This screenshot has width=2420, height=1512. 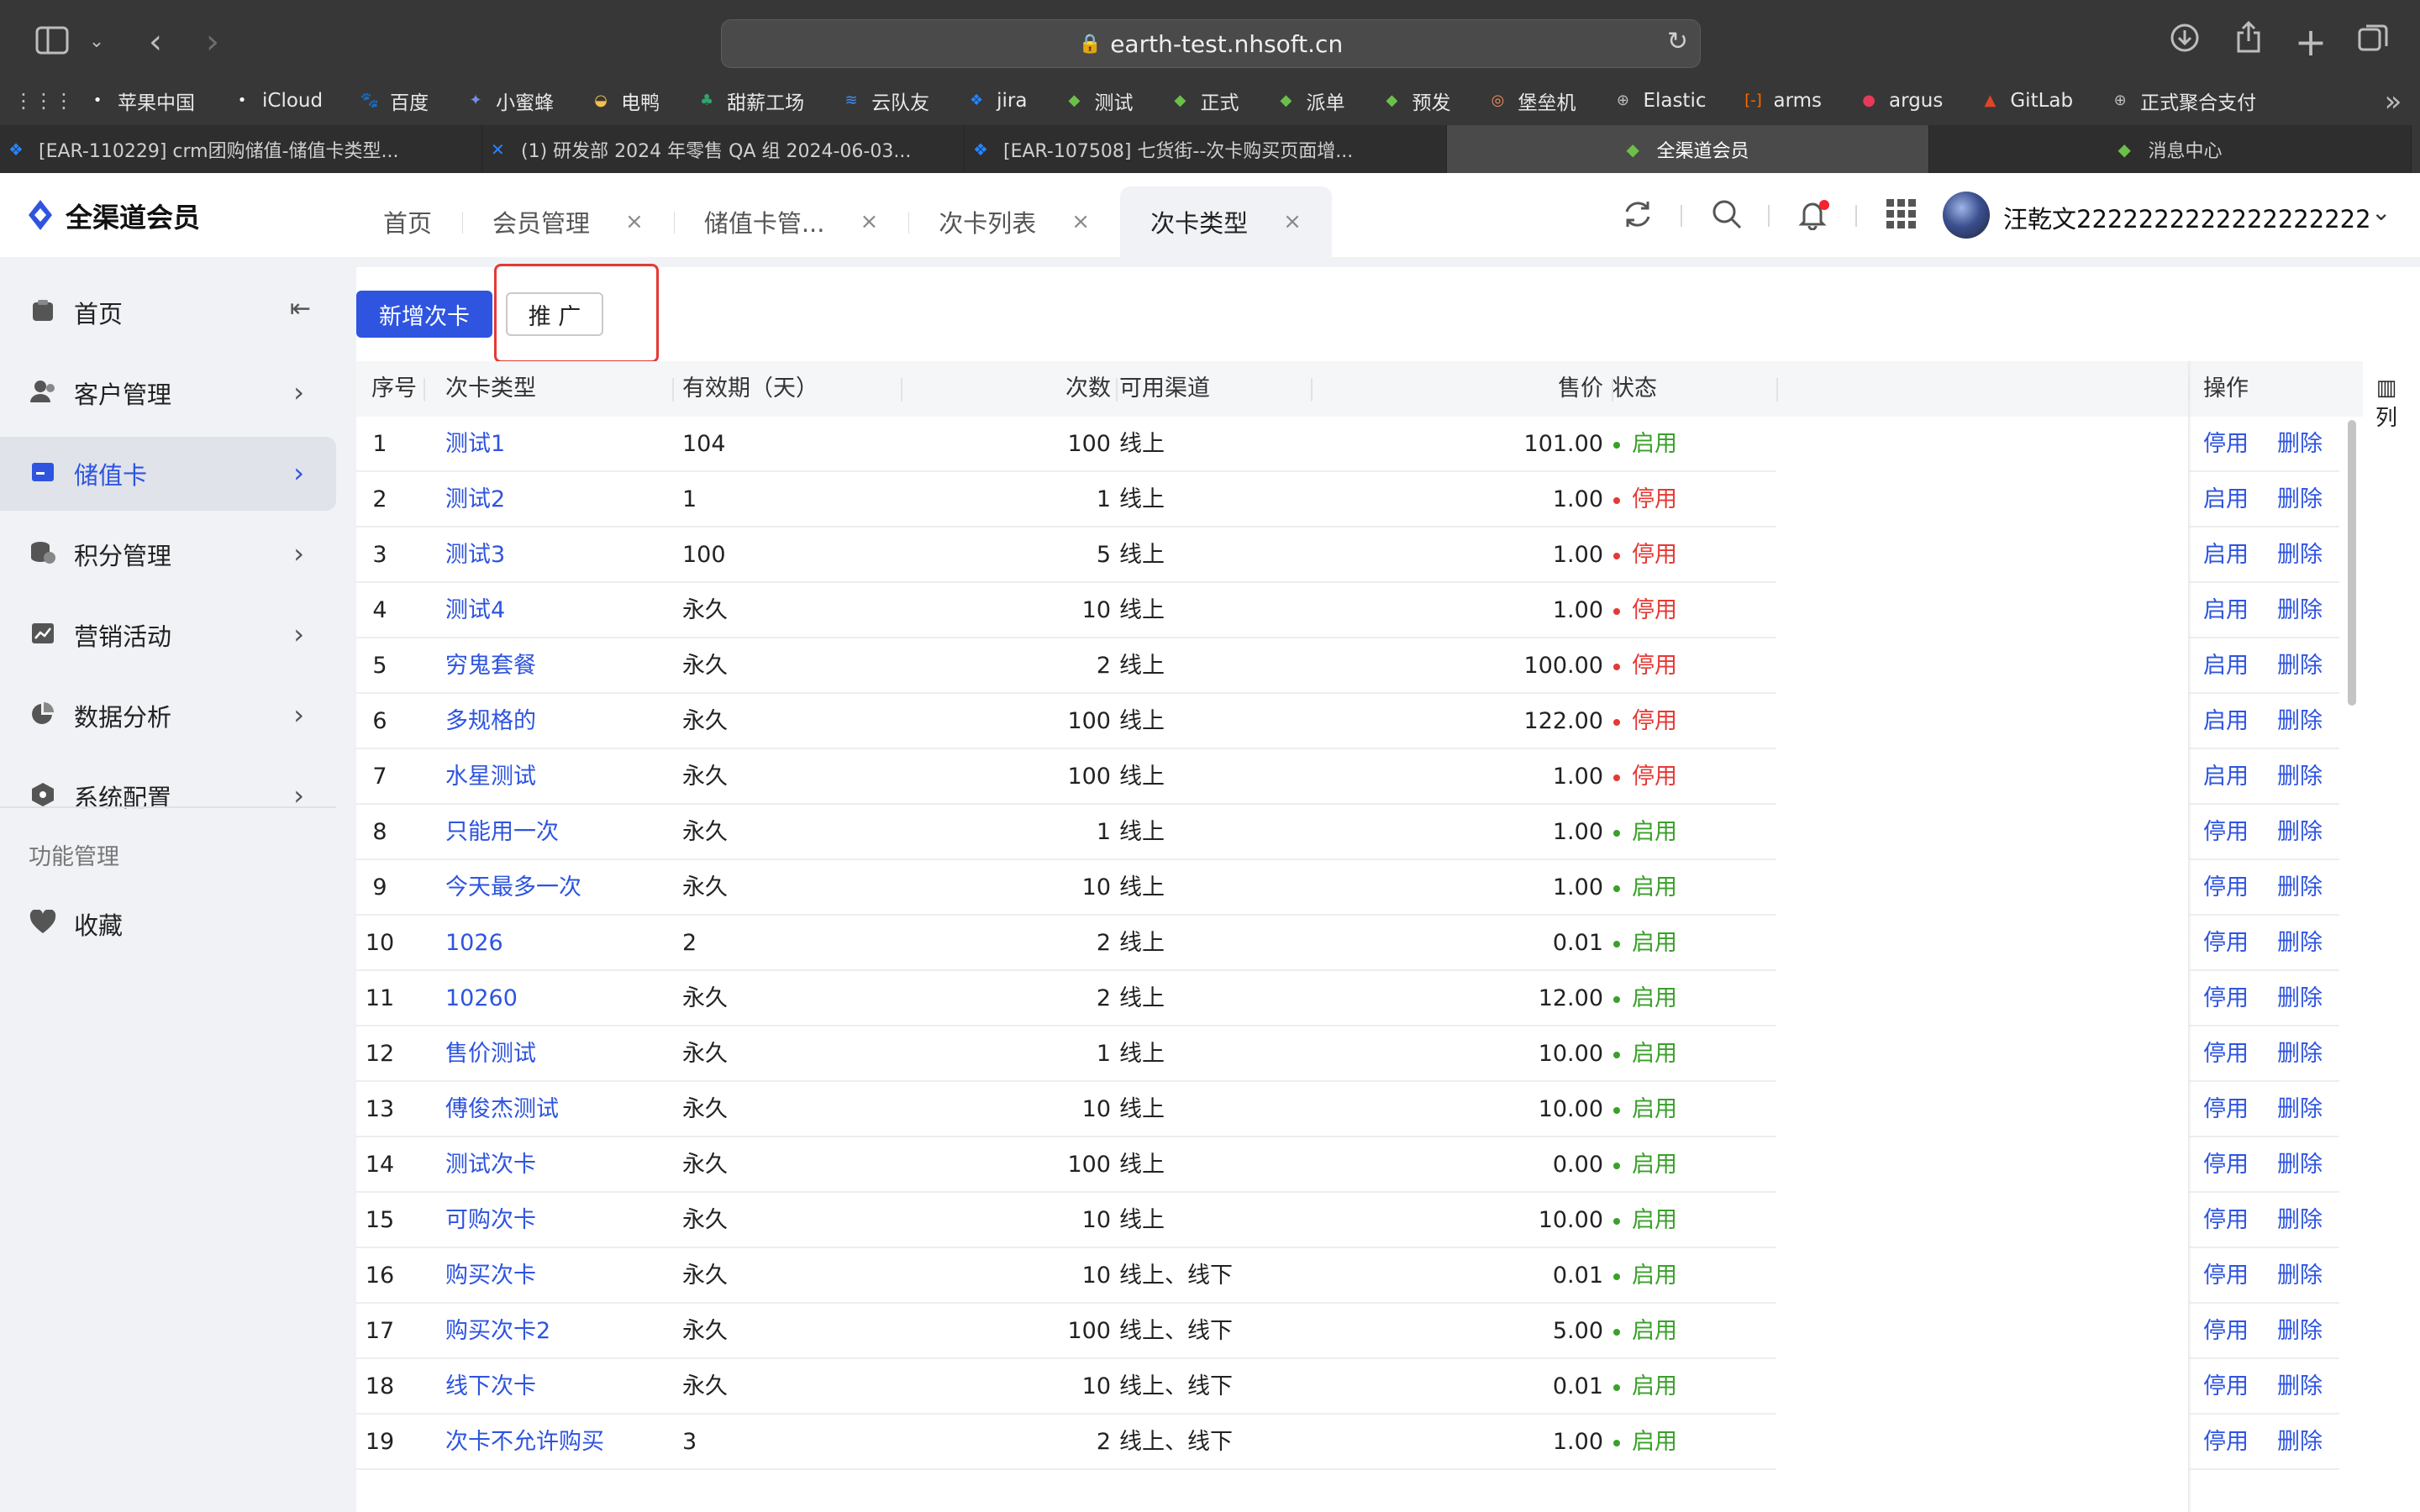 What do you see at coordinates (554, 888) in the screenshot?
I see `card-type-link: 今天最多一次` at bounding box center [554, 888].